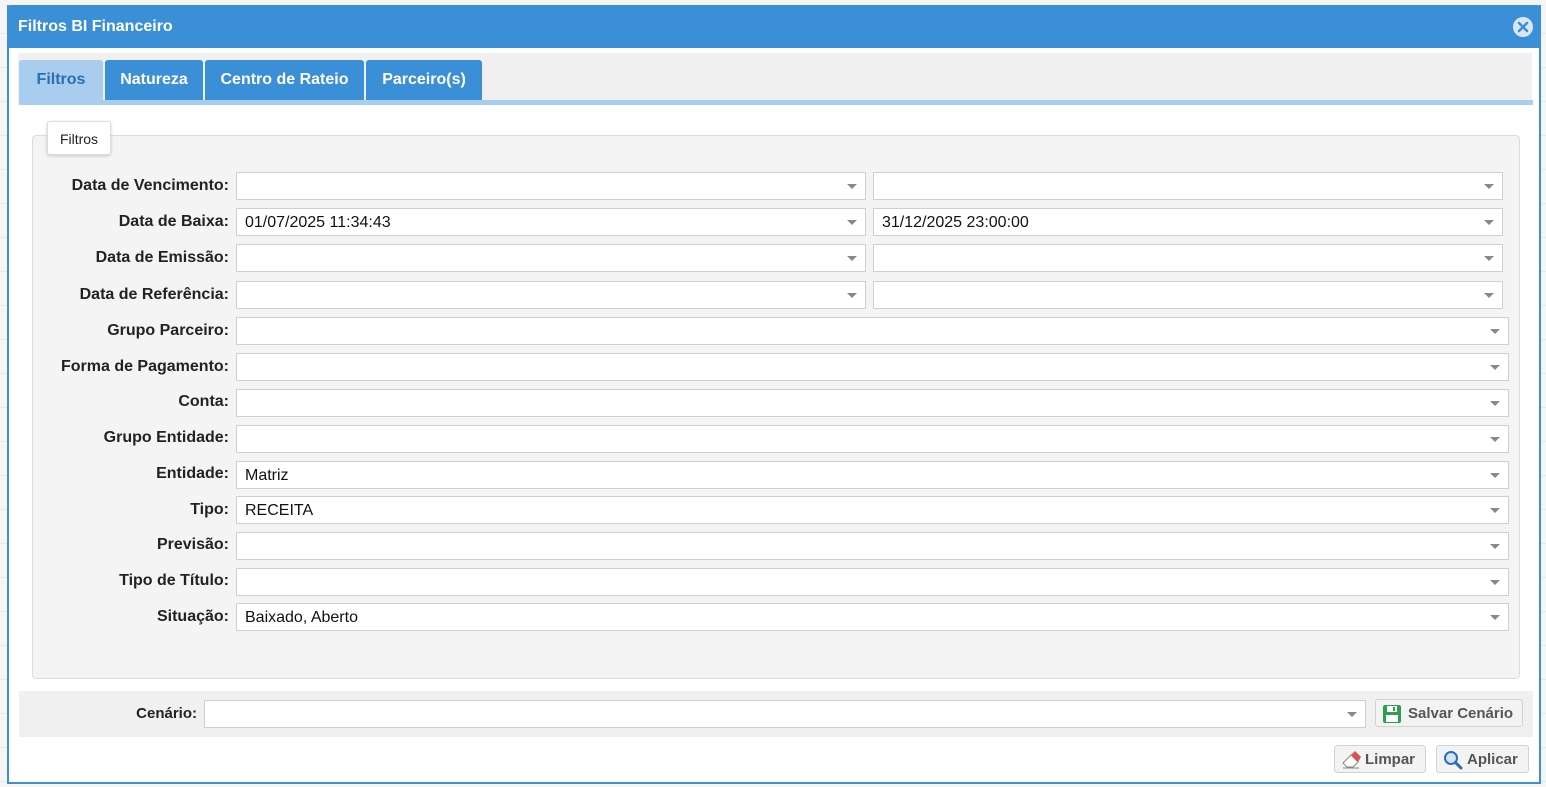  I want to click on apply-label: Aplicar, so click(1492, 759).